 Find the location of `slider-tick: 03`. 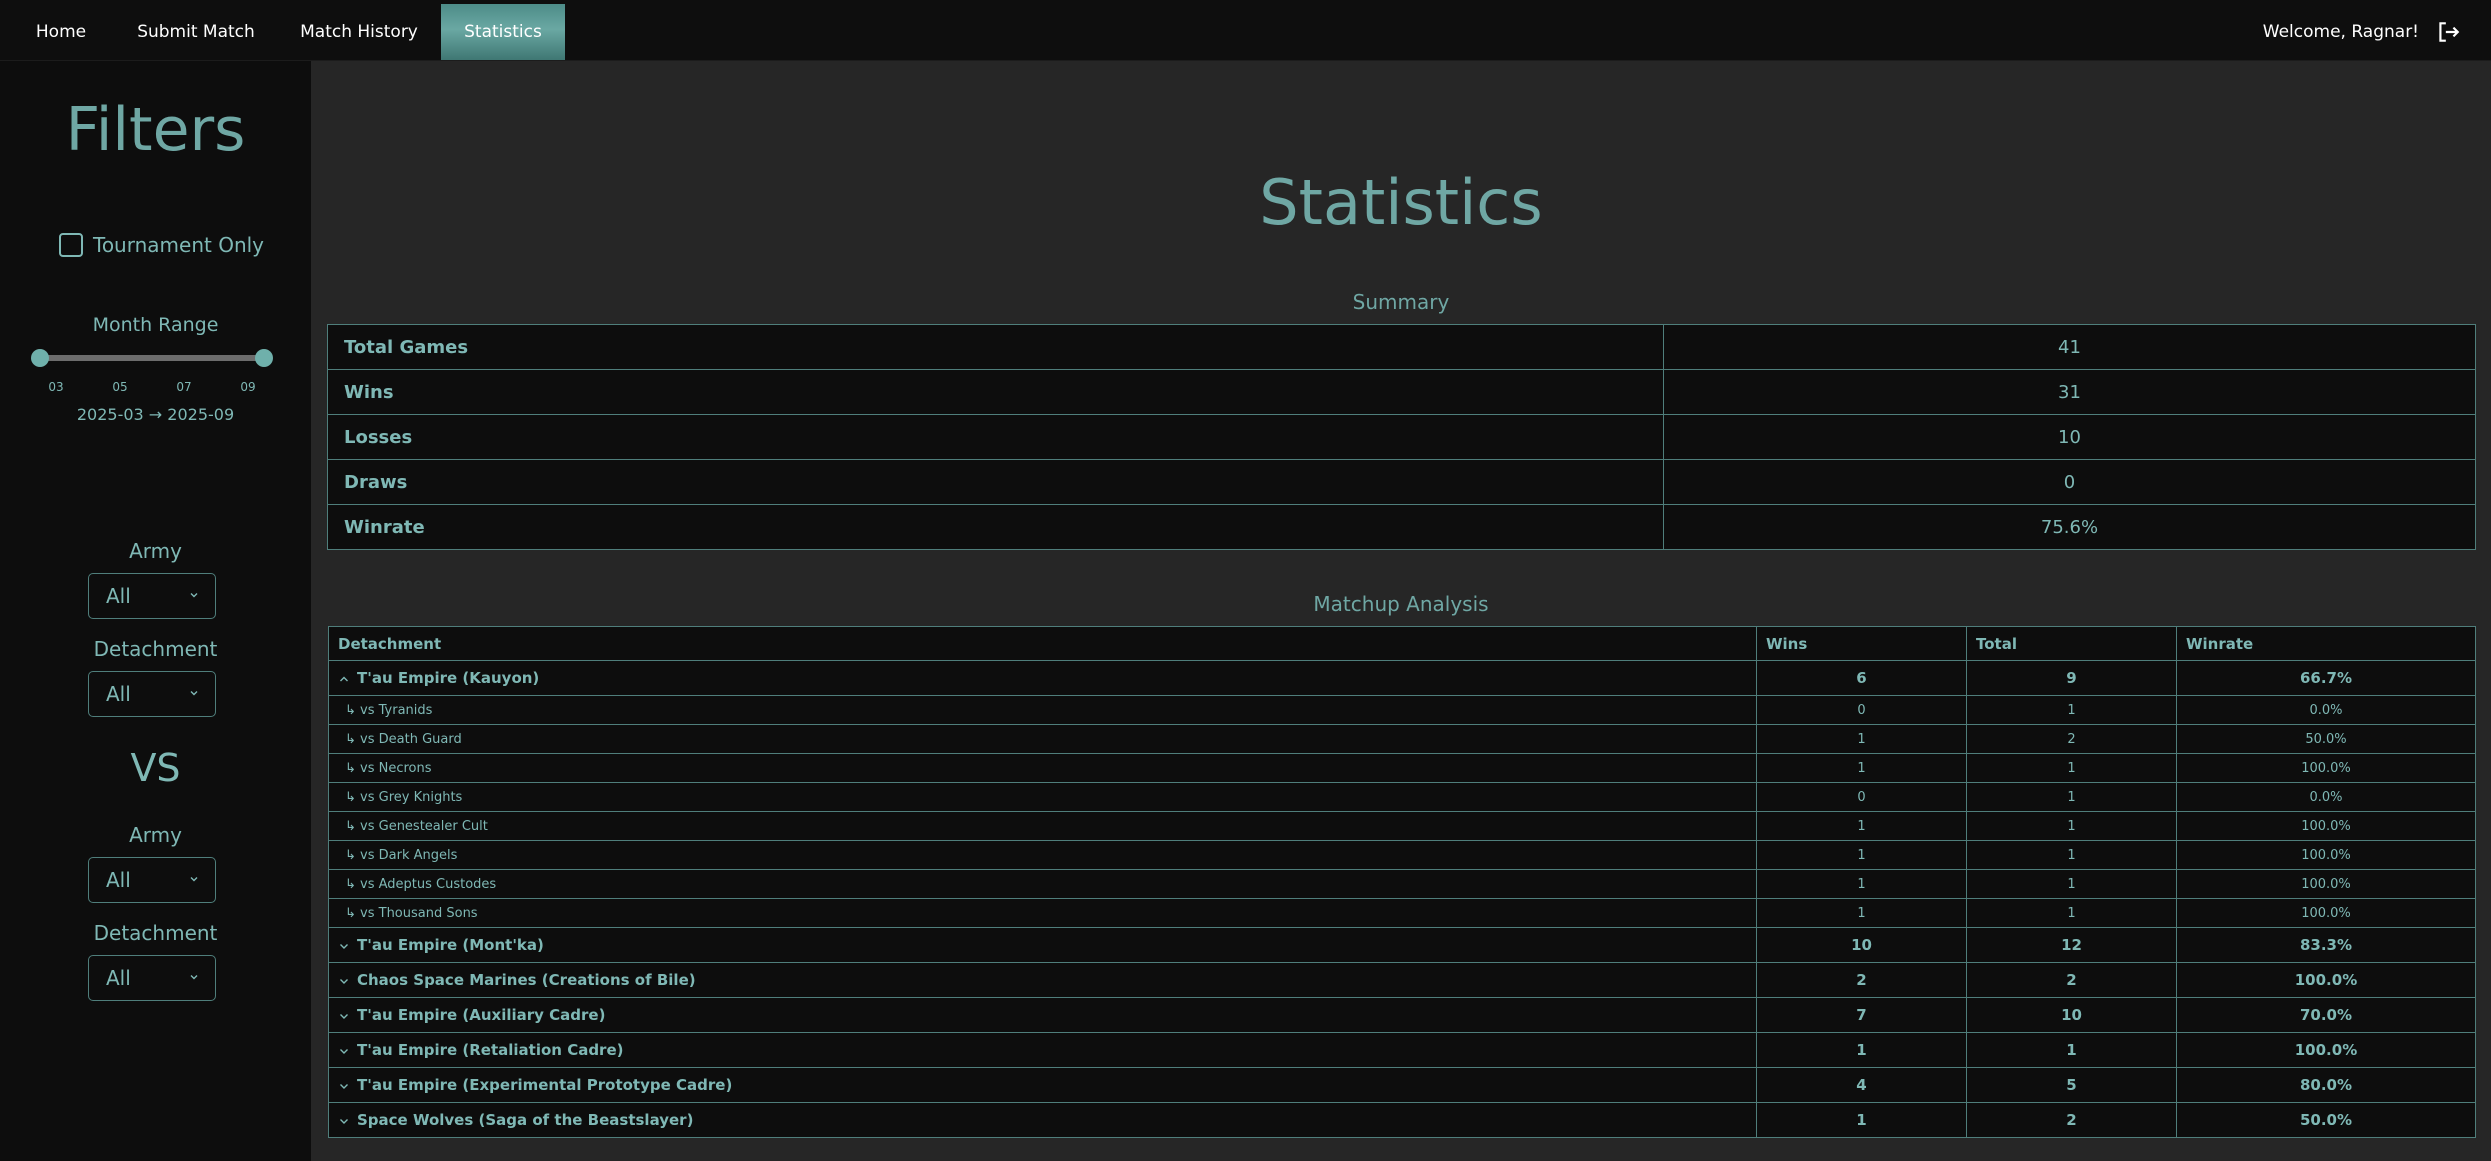

slider-tick: 03 is located at coordinates (56, 387).